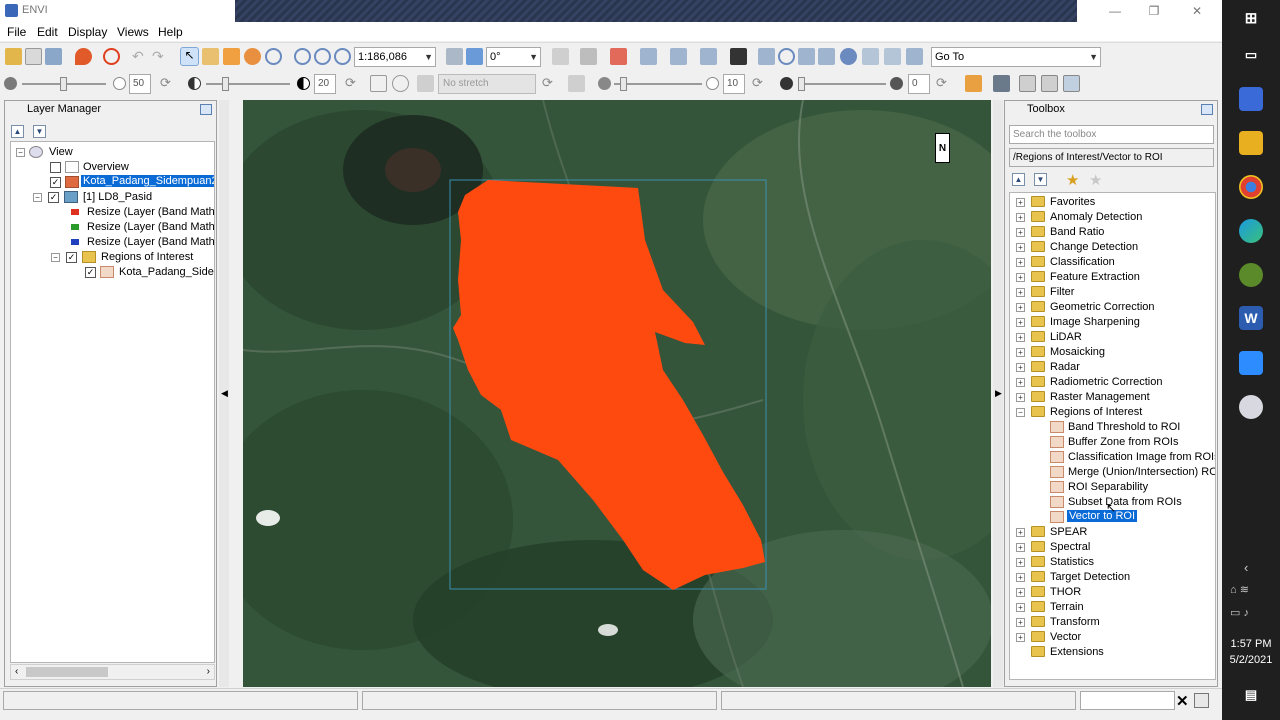 This screenshot has width=1280, height=720. I want to click on undo-icon: ↶, so click(140, 56).